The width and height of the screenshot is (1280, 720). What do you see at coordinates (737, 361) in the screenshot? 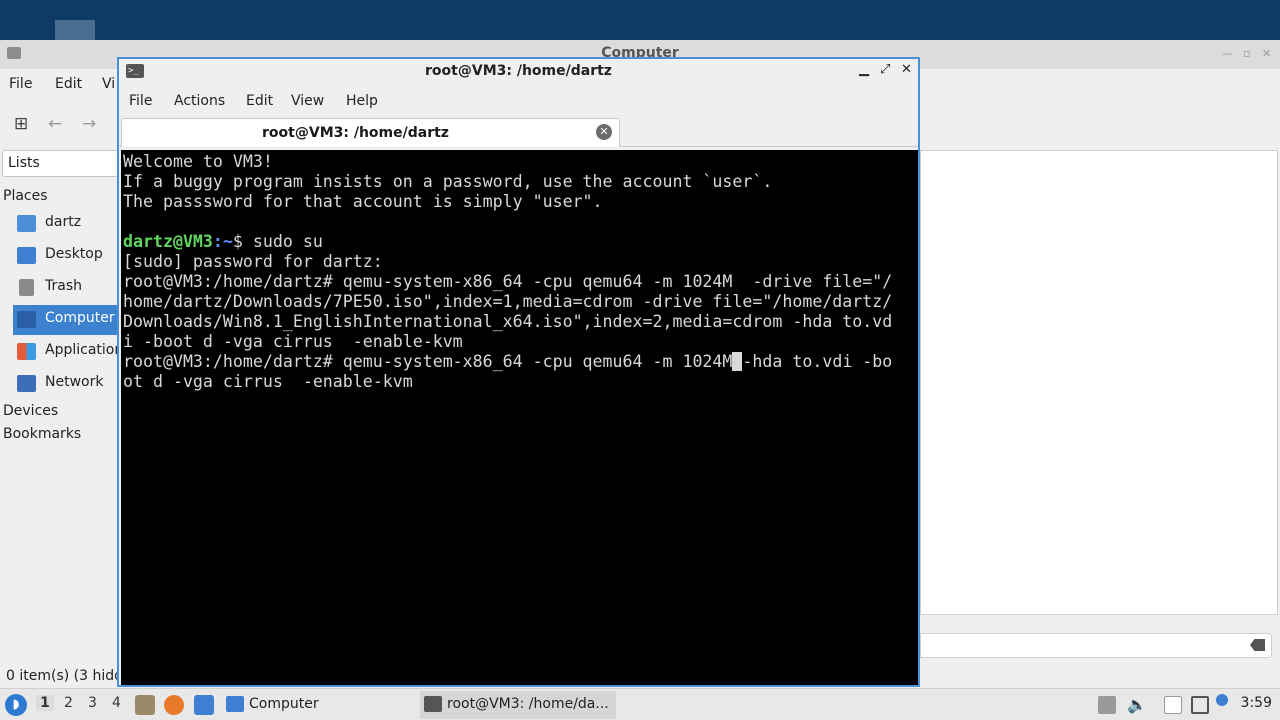
I see `text-cursor` at bounding box center [737, 361].